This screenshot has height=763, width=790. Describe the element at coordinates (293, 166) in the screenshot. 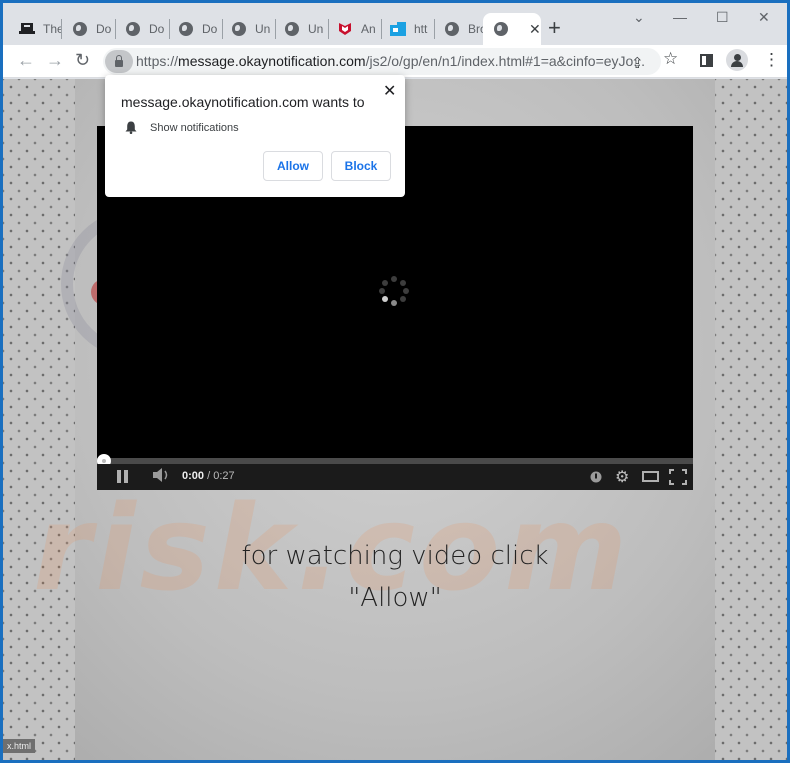

I see `allow-button: Allow` at that location.